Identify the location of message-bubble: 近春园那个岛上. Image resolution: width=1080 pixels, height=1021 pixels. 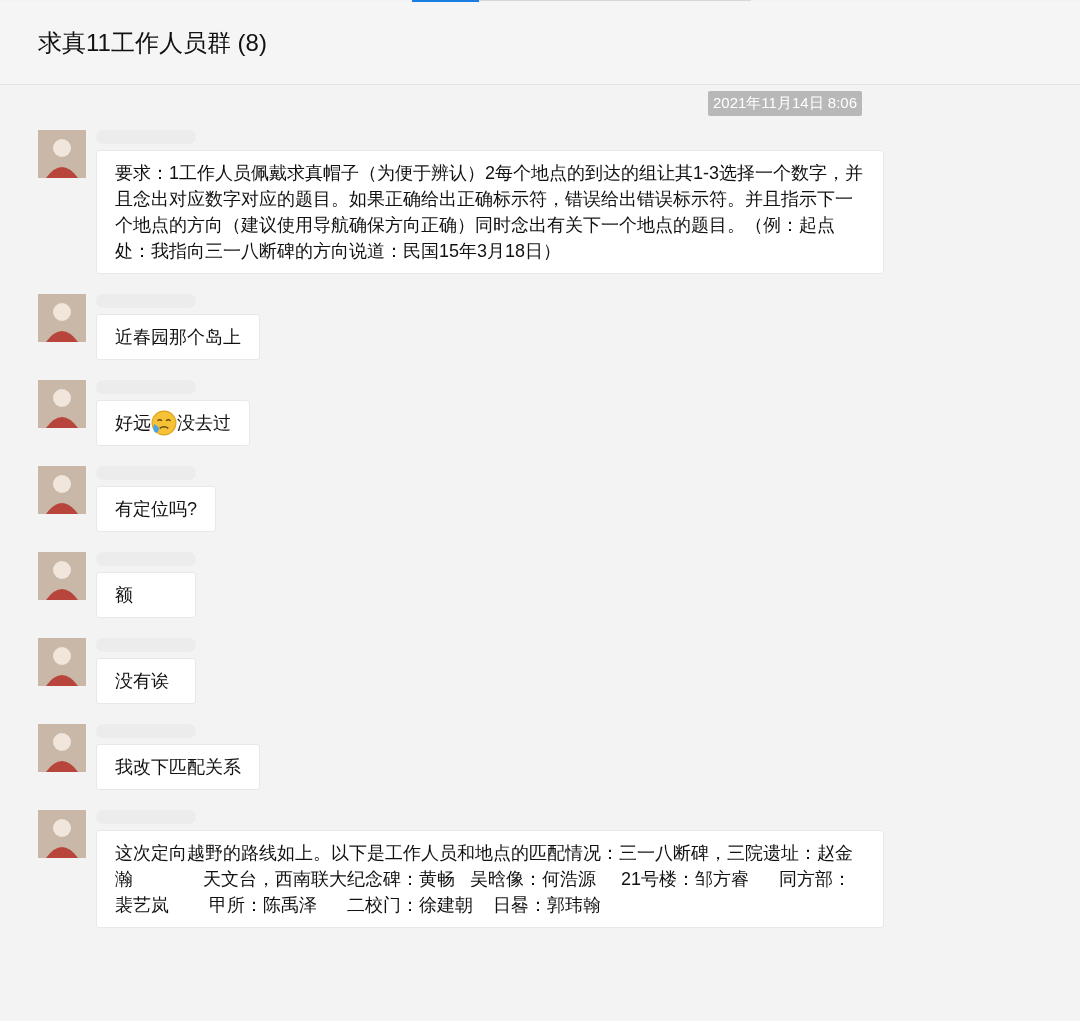
(178, 337).